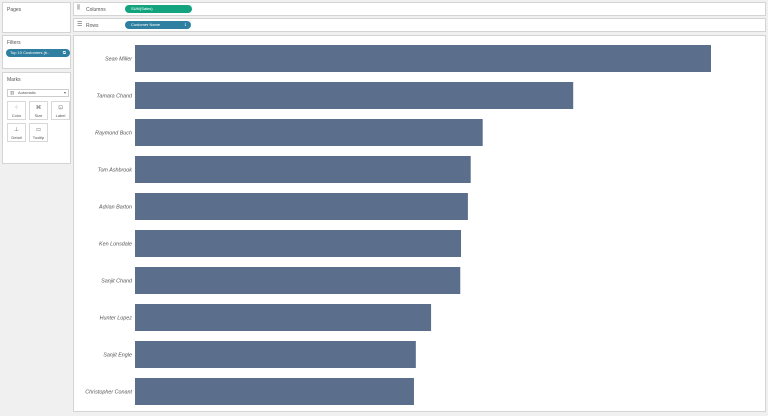  I want to click on tooltip-button-label: Tooltip, so click(38, 137).